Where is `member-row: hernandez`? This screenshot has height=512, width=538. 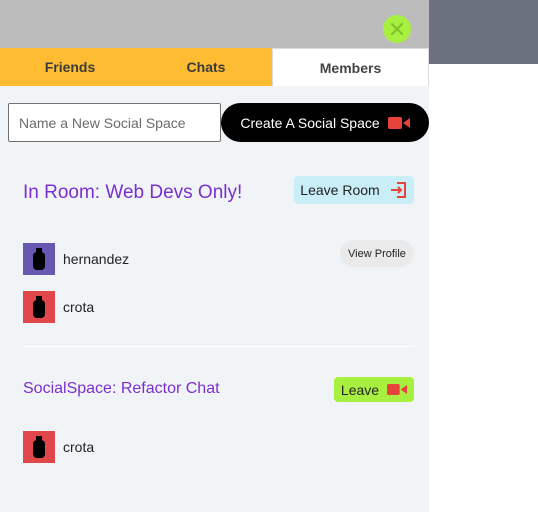
member-row: hernandez is located at coordinates (76, 259).